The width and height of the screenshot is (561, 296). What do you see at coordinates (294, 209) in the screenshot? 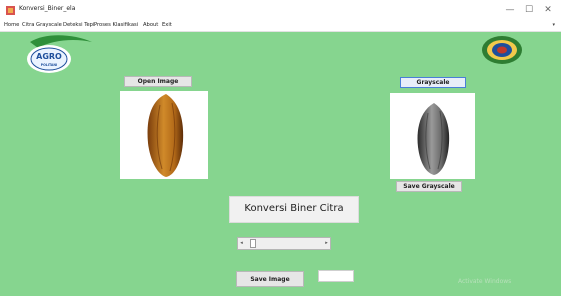
I see `main-title: Konversi Biner Citra` at bounding box center [294, 209].